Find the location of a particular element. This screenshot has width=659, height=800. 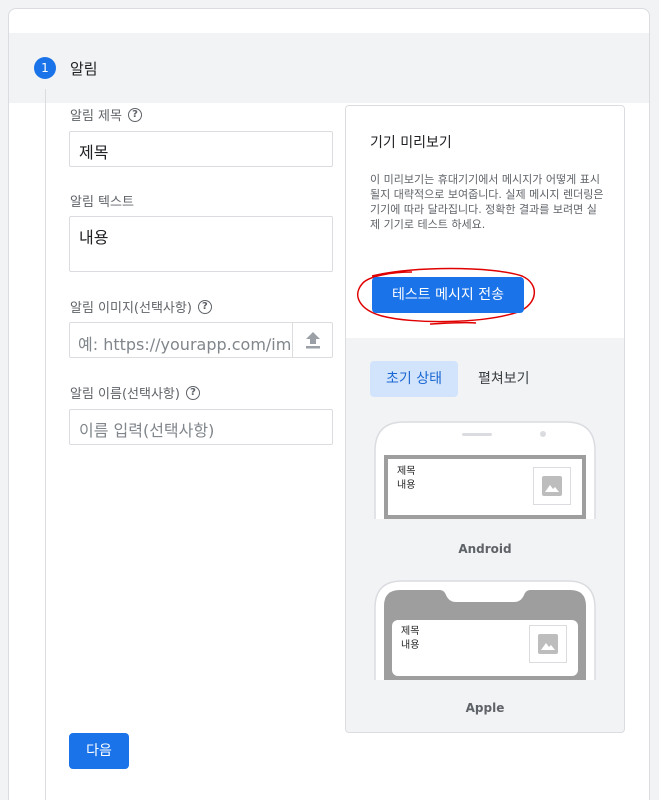

notification-image-label: 알림 이미지(선택사항) ? is located at coordinates (141, 306).